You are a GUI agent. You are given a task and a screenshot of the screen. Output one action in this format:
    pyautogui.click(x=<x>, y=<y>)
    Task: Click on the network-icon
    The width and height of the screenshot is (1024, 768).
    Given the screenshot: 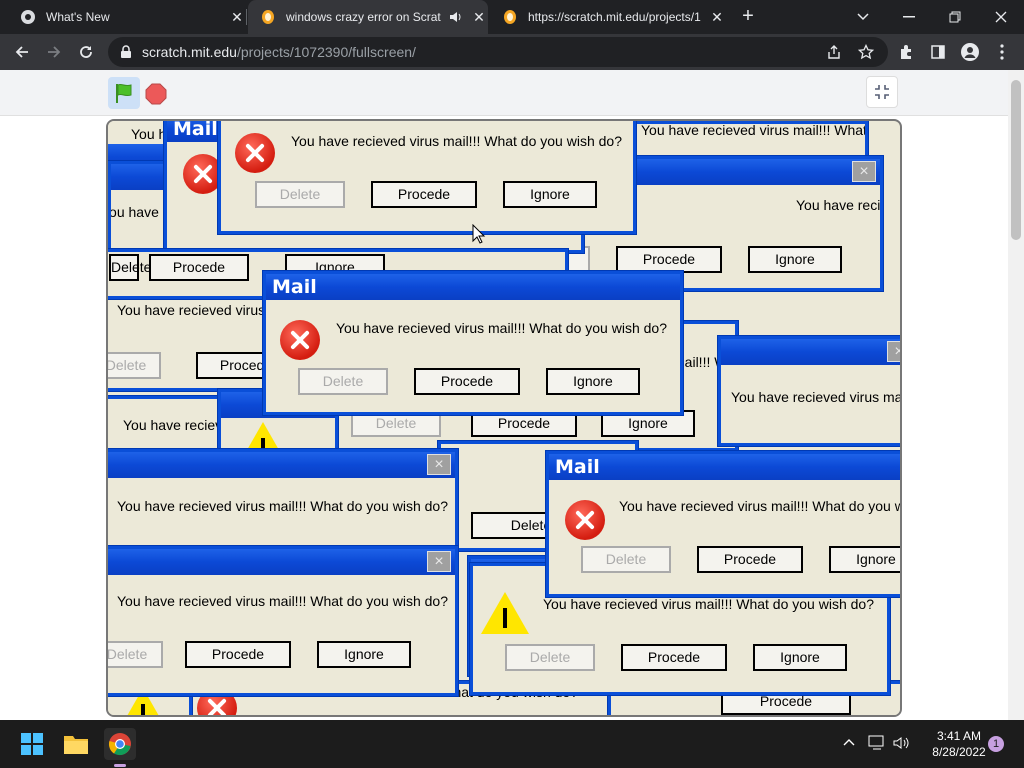 What is the action you would take?
    pyautogui.click(x=877, y=743)
    